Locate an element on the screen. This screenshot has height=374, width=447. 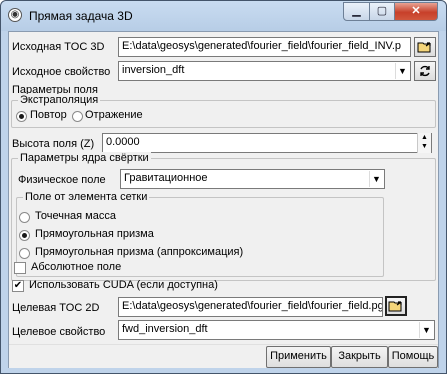
use-cuda-checkbox: ✔ is located at coordinates (18, 286).